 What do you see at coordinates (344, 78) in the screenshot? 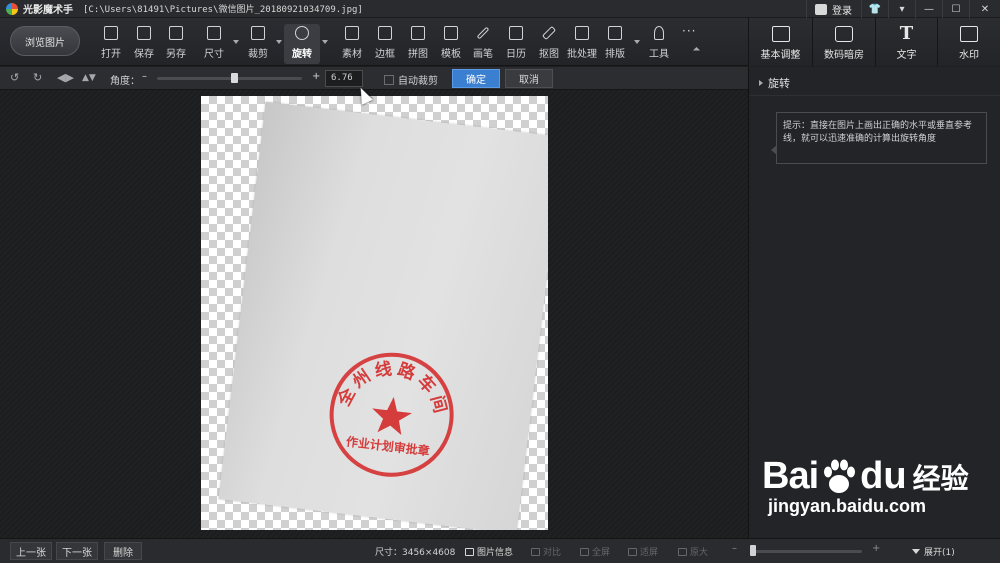
I see `angle-input: 6.76` at bounding box center [344, 78].